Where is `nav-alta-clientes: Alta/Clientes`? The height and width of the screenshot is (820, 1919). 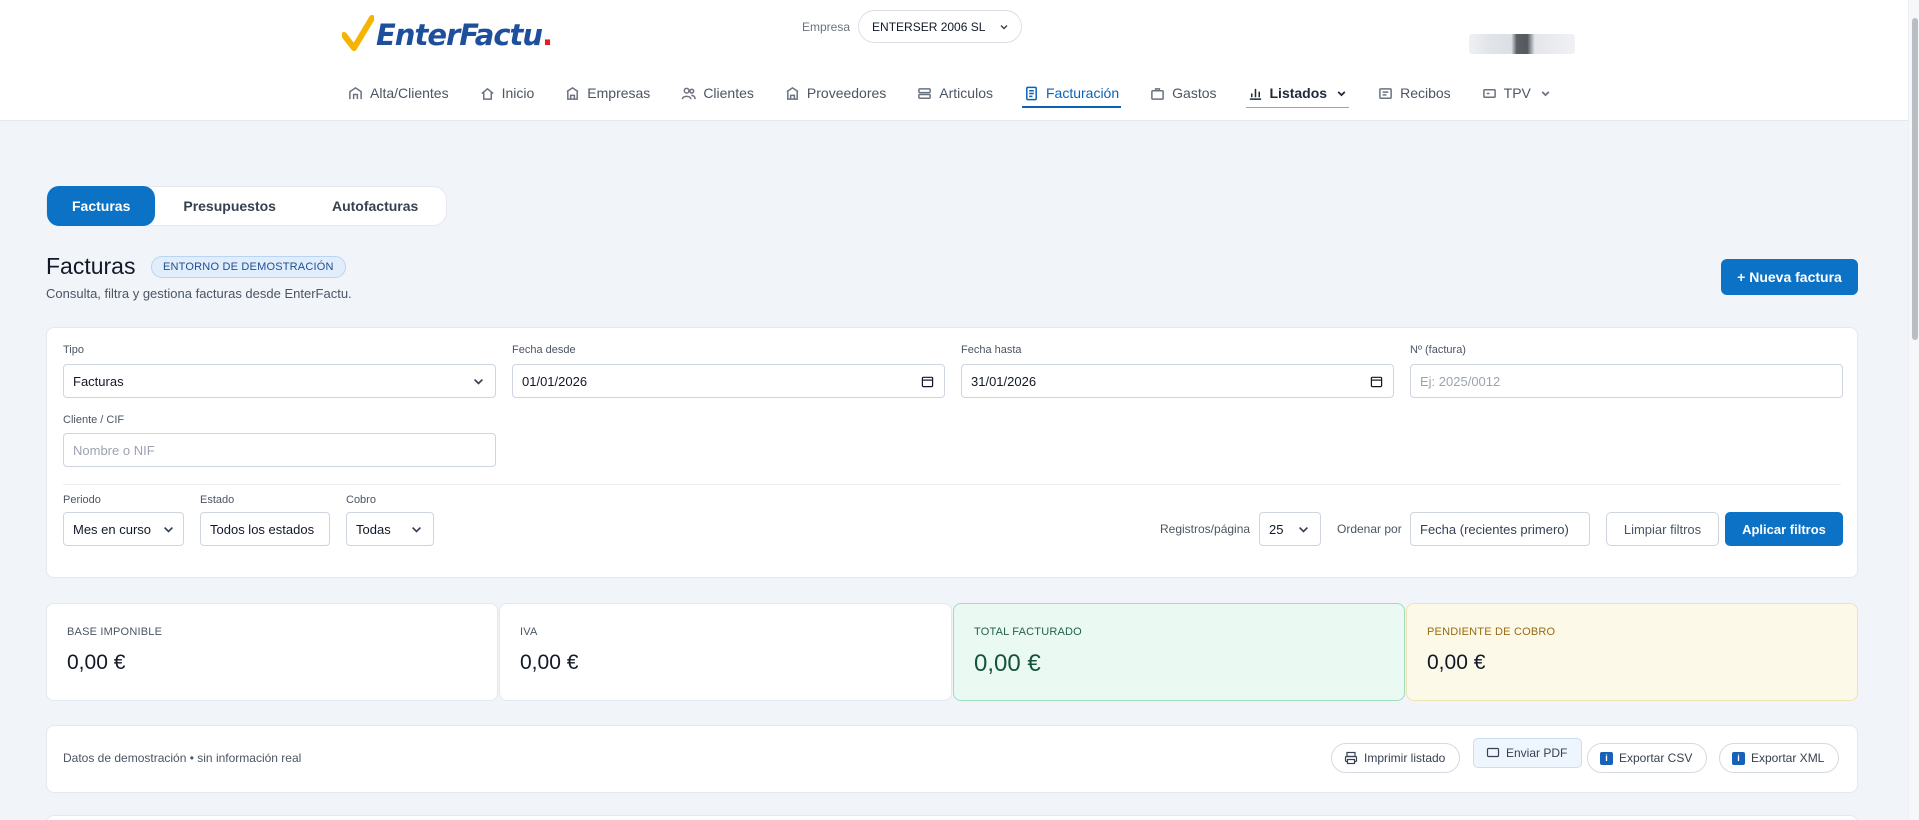
nav-alta-clientes: Alta/Clientes is located at coordinates (398, 93).